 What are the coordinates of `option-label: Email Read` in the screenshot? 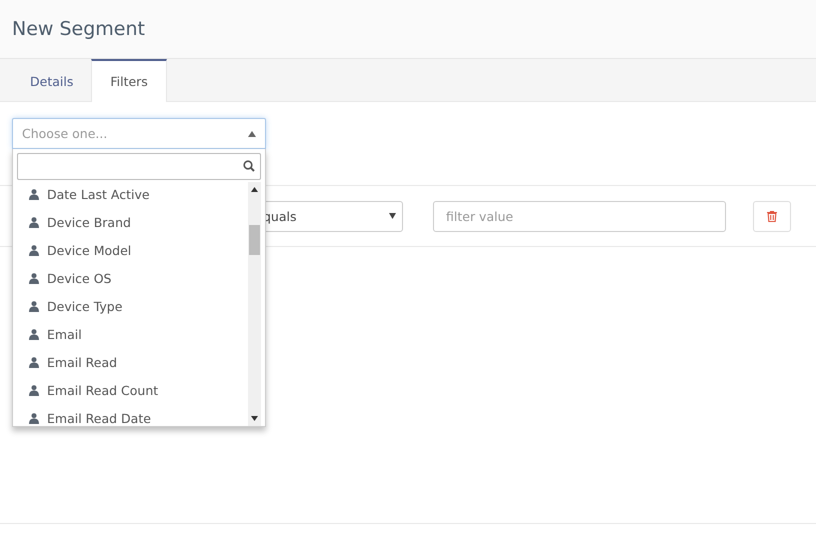 It's located at (82, 362).